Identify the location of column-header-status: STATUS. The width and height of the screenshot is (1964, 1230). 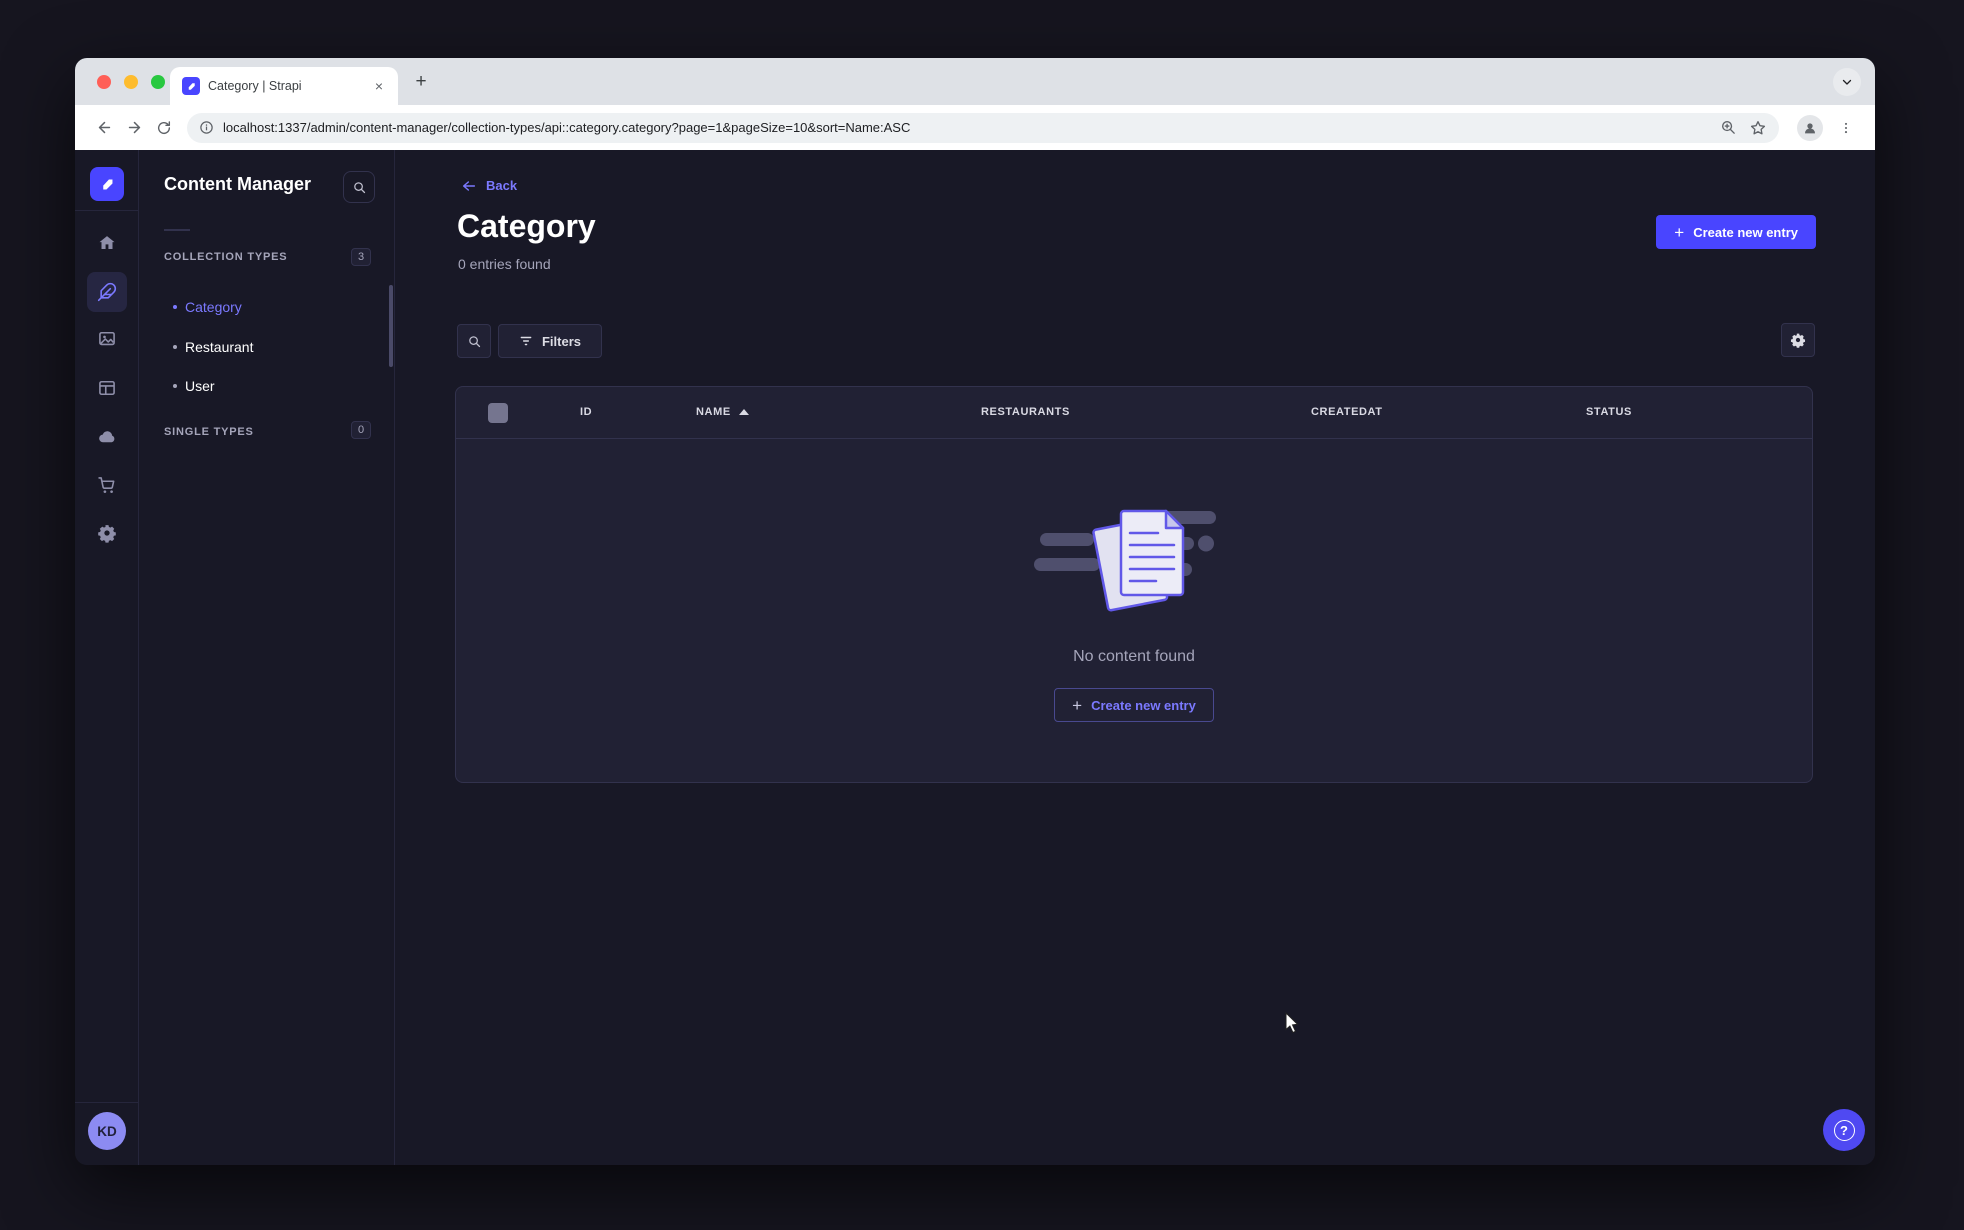
(1609, 412).